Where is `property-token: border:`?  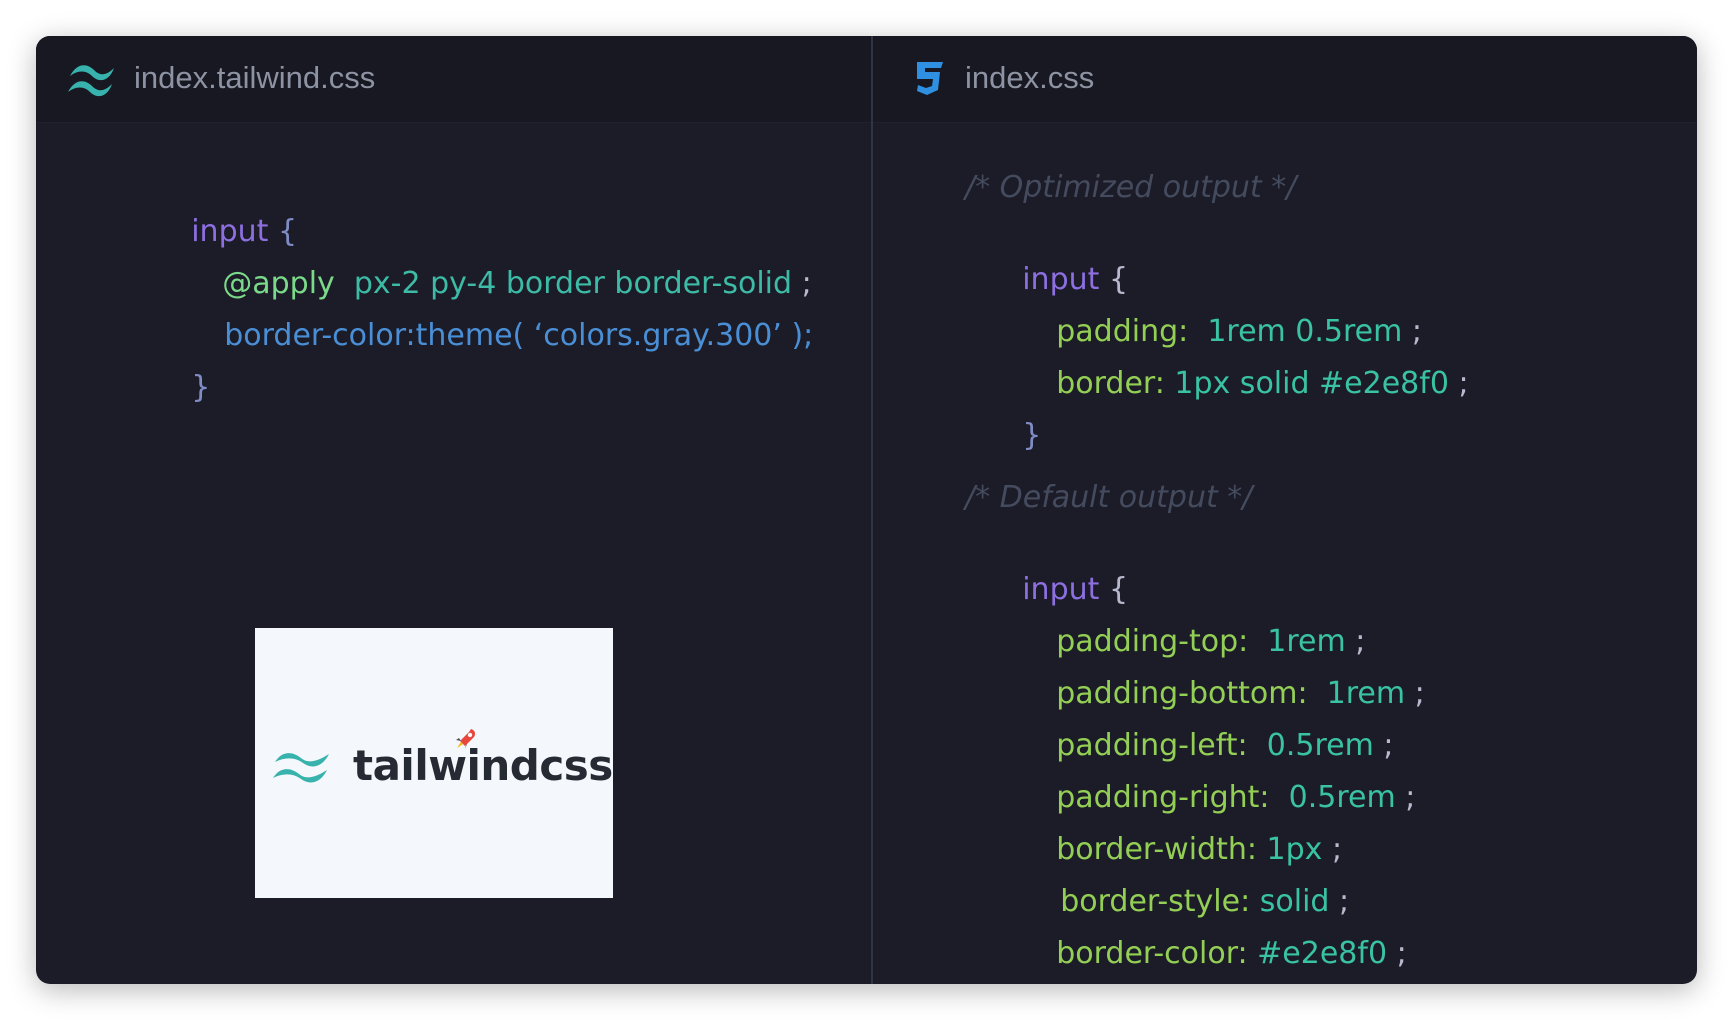
property-token: border: is located at coordinates (1110, 383).